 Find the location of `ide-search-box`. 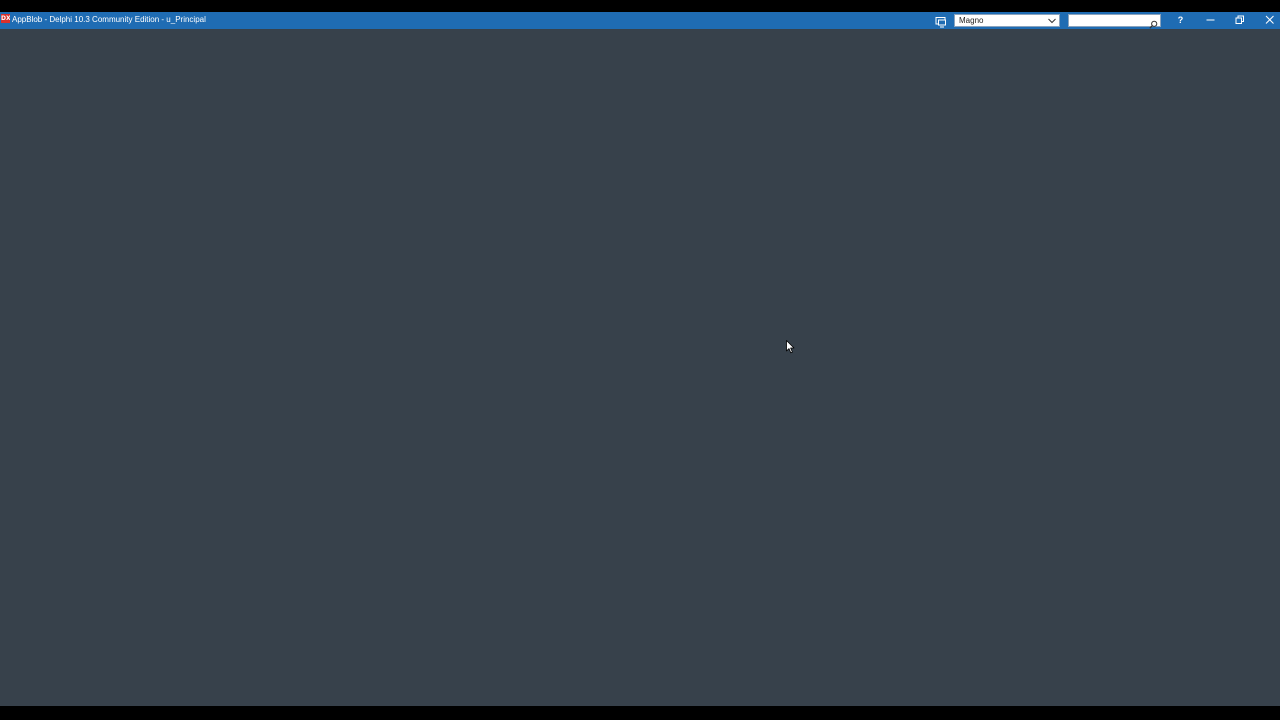

ide-search-box is located at coordinates (1114, 21).